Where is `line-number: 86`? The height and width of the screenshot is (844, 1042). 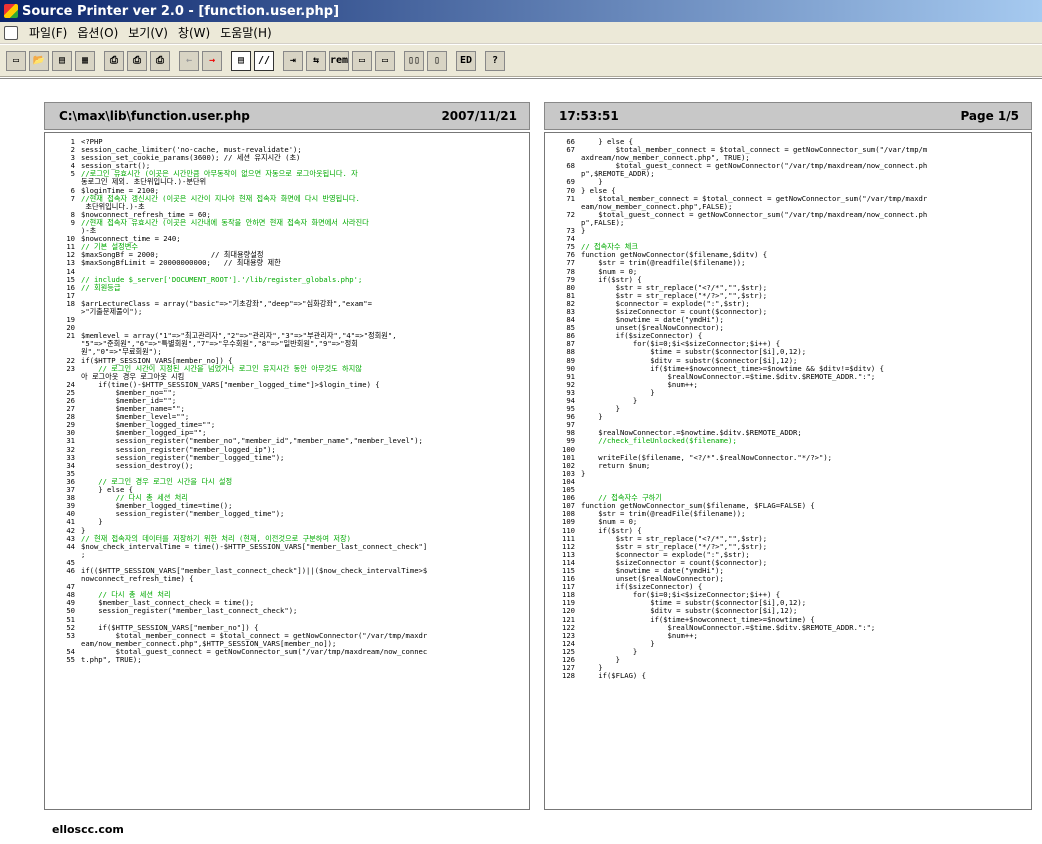
line-number: 86 is located at coordinates (570, 336).